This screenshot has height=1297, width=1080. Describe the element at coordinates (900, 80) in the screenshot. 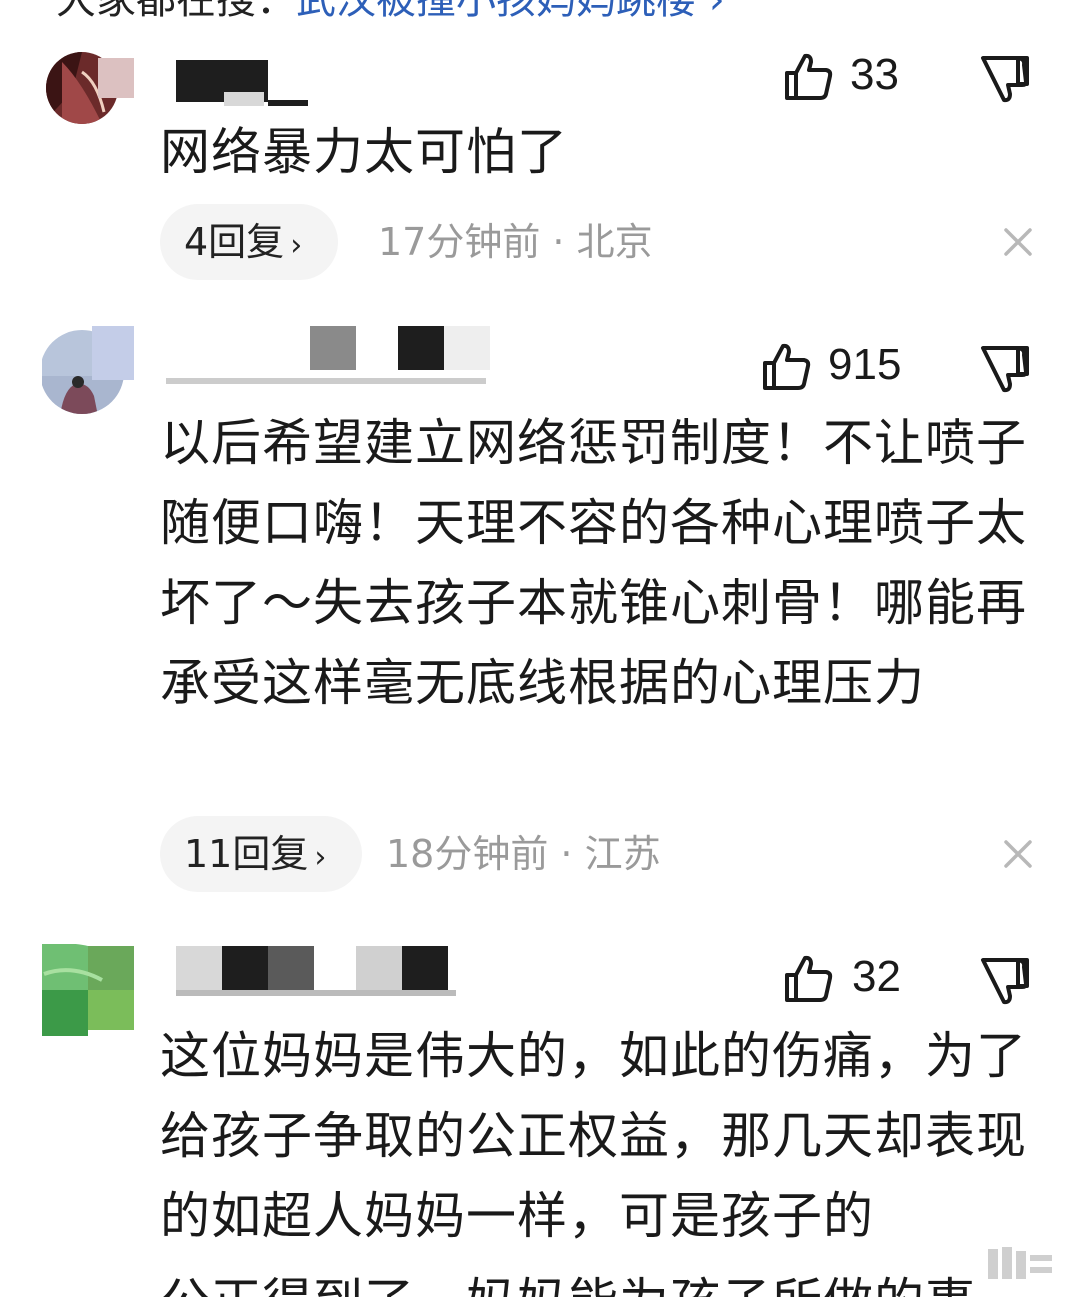

I see `like-group: 33` at that location.